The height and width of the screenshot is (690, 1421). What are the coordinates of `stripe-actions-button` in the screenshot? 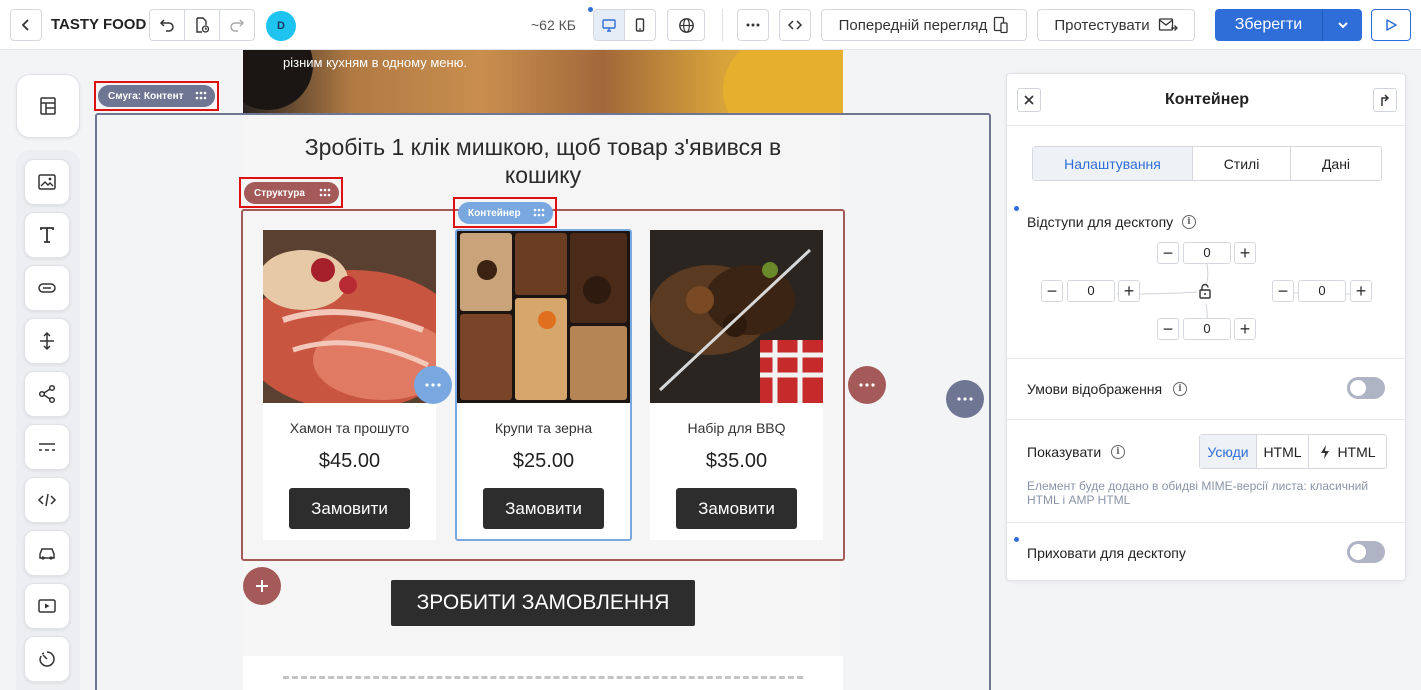 It's located at (965, 399).